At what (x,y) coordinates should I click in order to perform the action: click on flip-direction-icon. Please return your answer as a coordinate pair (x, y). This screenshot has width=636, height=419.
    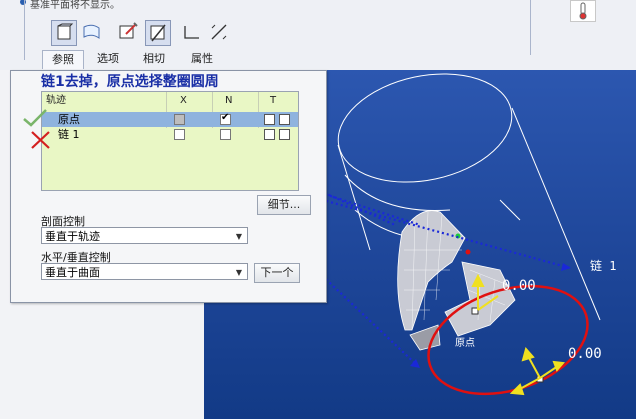
    Looking at the image, I should click on (220, 33).